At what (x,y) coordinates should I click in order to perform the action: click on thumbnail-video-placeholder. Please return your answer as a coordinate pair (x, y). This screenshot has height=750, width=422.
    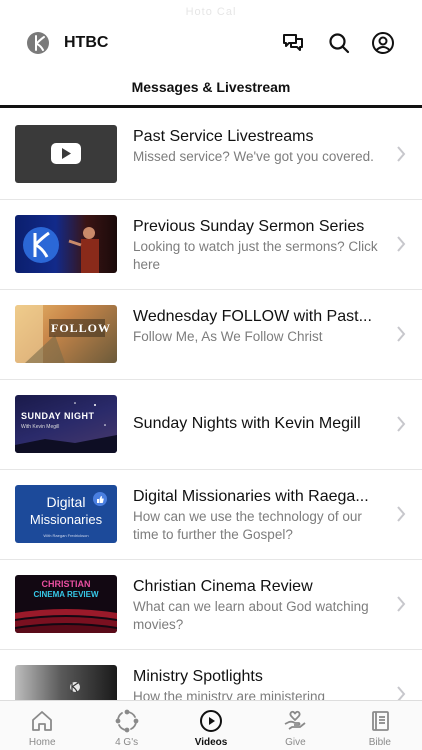
    Looking at the image, I should click on (66, 154).